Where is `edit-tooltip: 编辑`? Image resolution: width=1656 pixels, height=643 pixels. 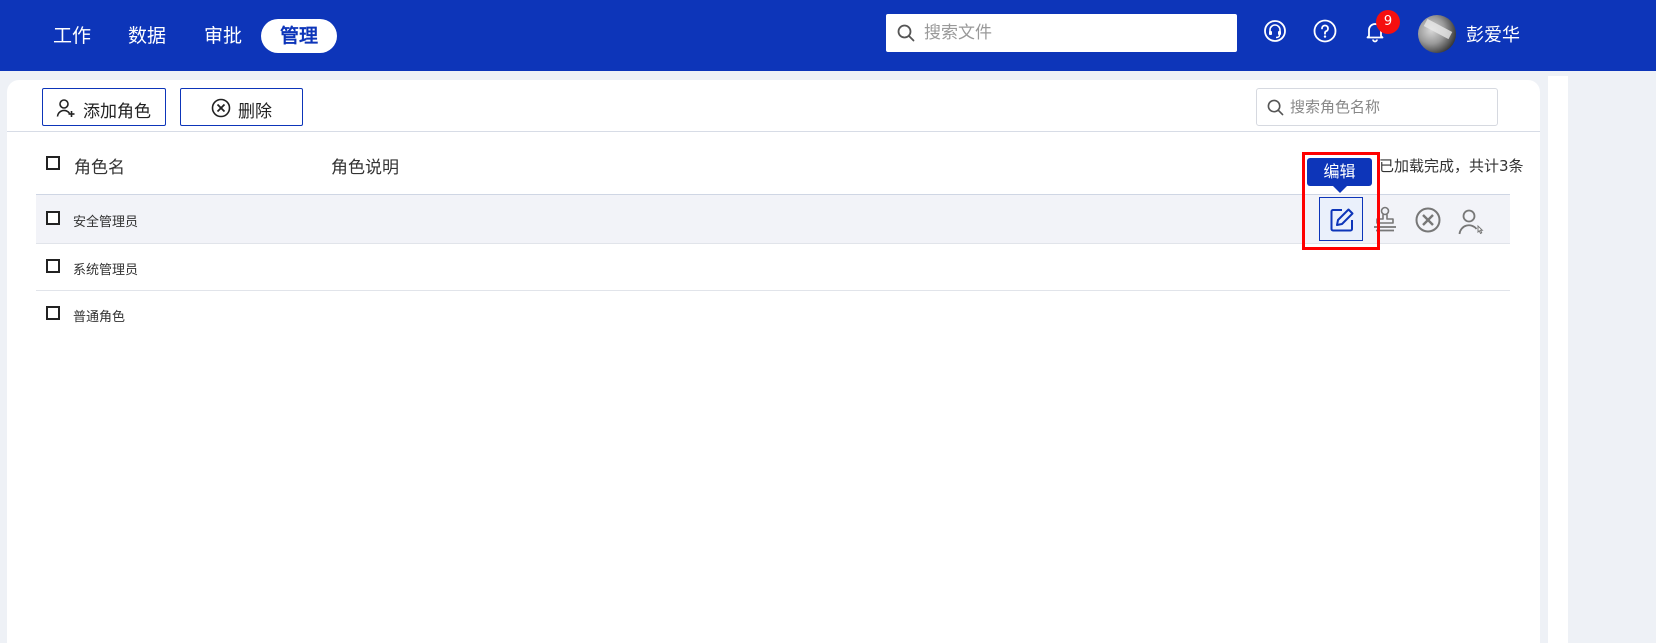
edit-tooltip: 编辑 is located at coordinates (1339, 172).